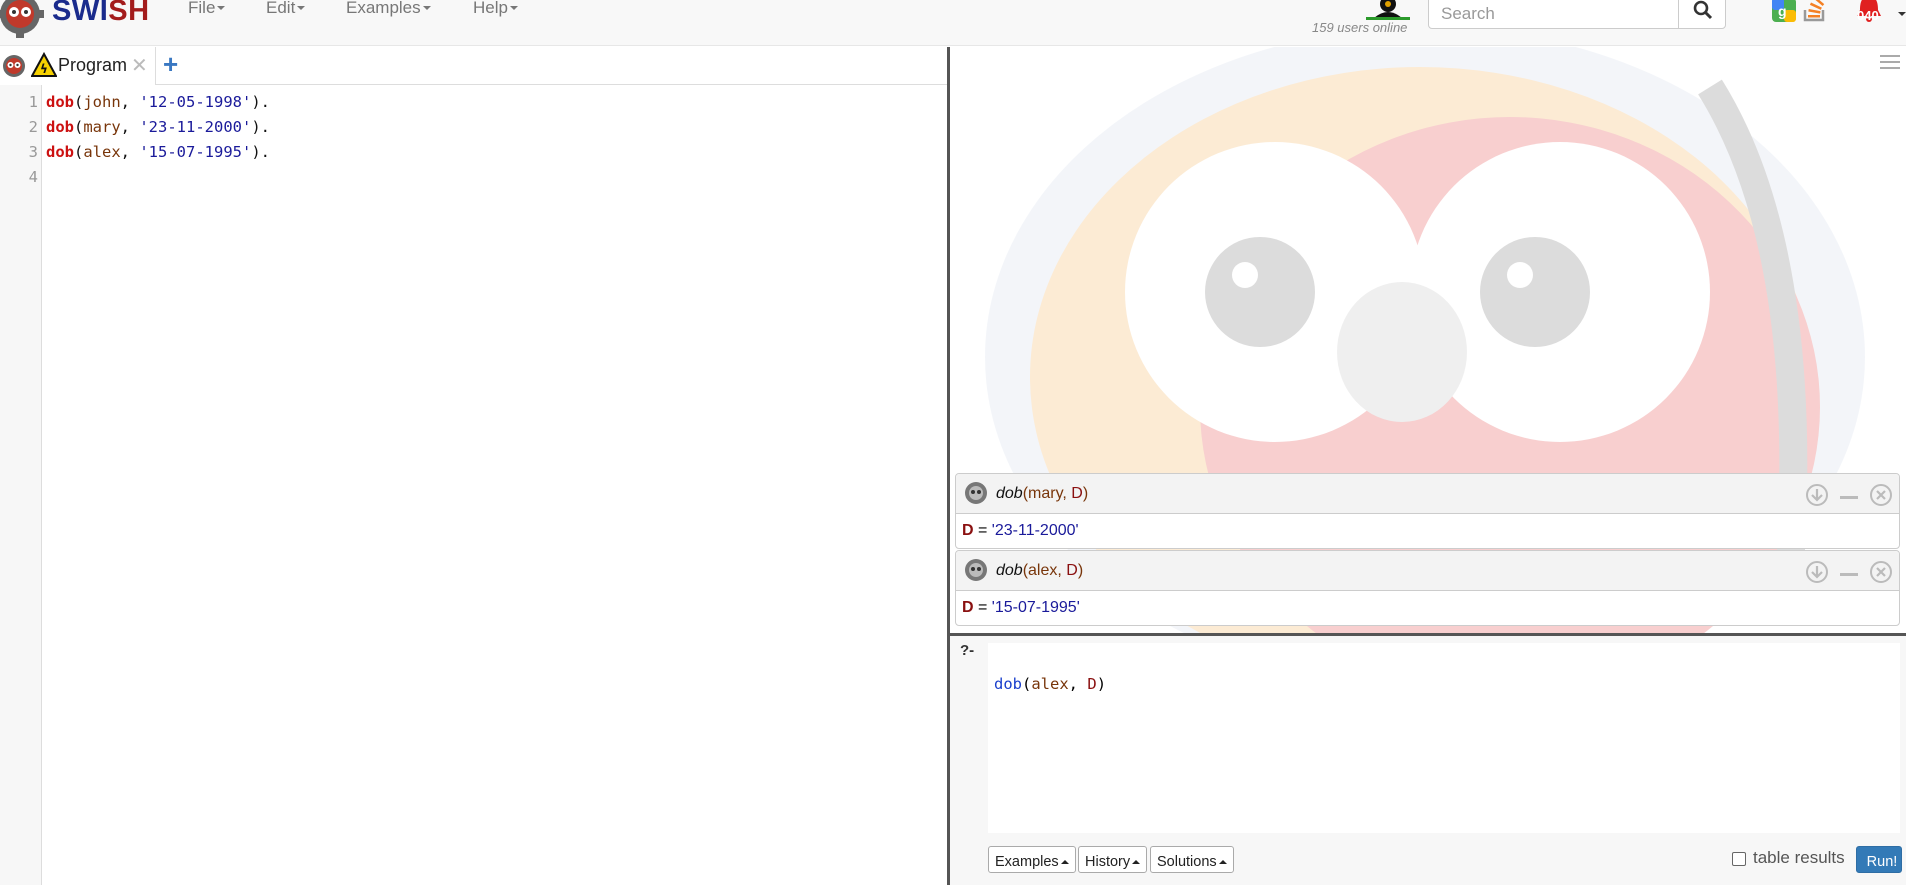  I want to click on code-line: 1 dob(john, '12-05-1998')., so click(474, 102).